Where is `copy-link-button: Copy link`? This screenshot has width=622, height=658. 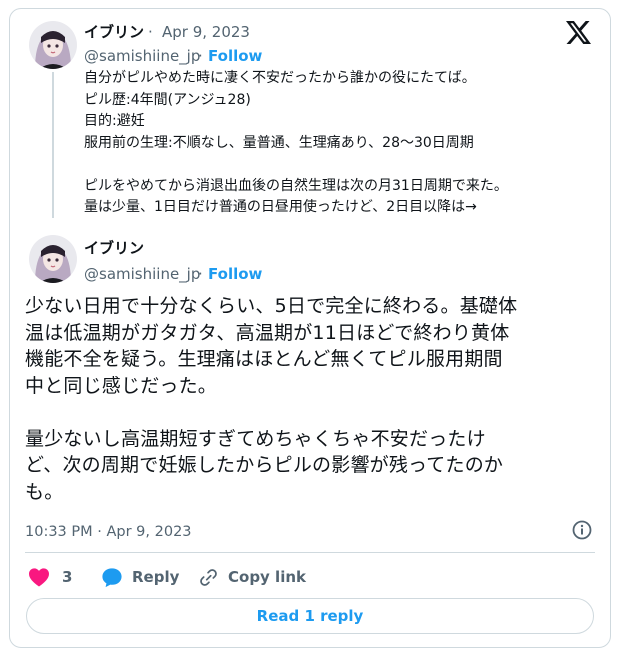 copy-link-button: Copy link is located at coordinates (252, 577).